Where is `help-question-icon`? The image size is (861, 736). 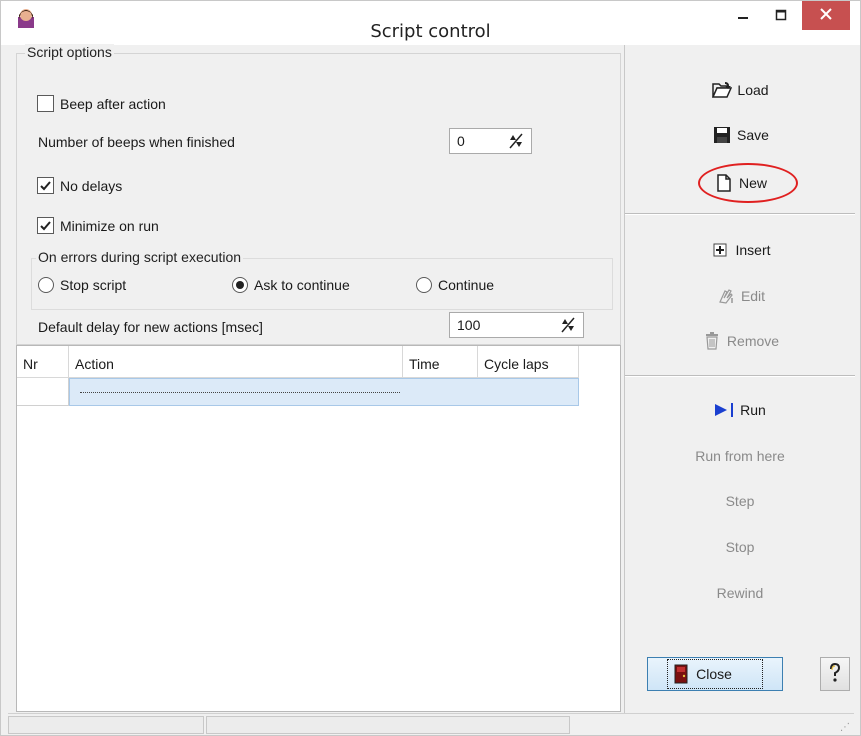 help-question-icon is located at coordinates (835, 674).